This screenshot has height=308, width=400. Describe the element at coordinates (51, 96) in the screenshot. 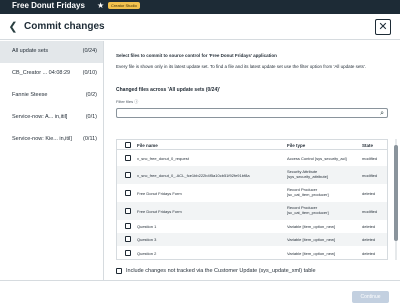

I see `sidebar-item-fannie-steese: Fannie Steese (0/2)` at that location.